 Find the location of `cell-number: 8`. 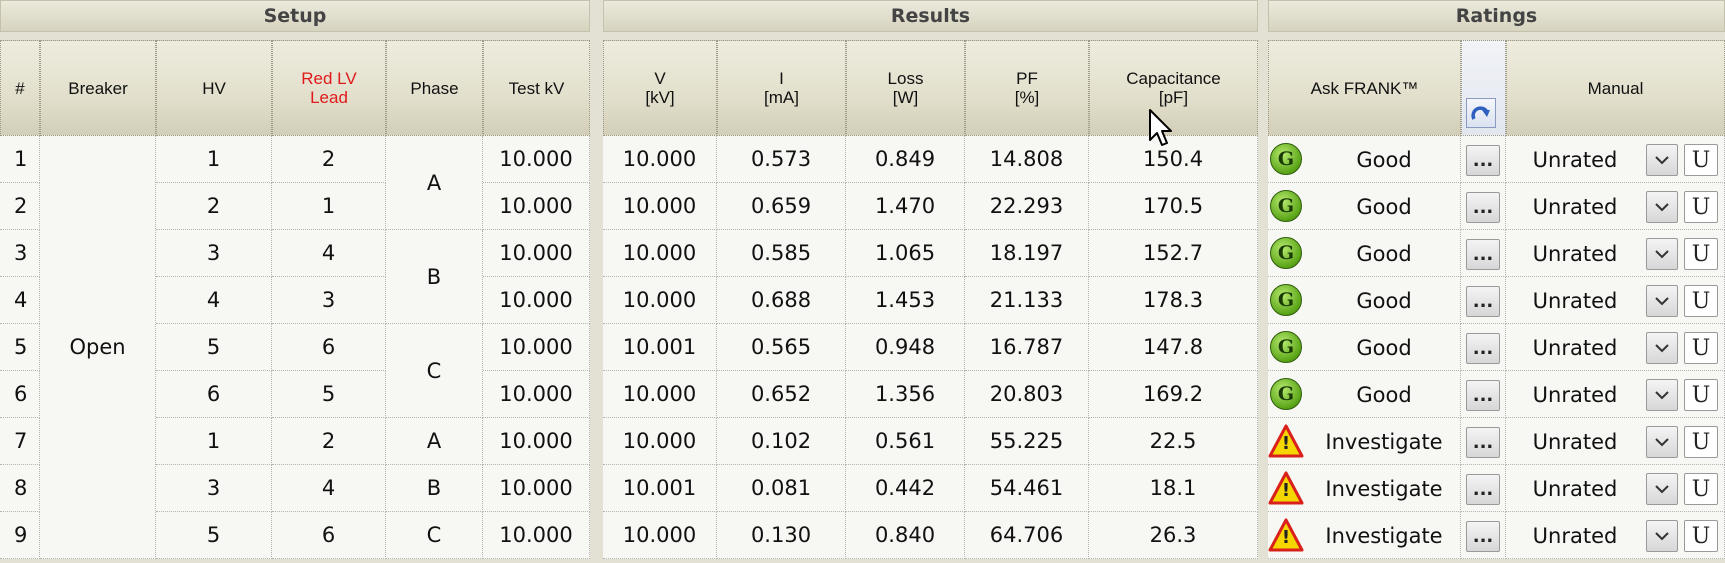

cell-number: 8 is located at coordinates (20, 488).